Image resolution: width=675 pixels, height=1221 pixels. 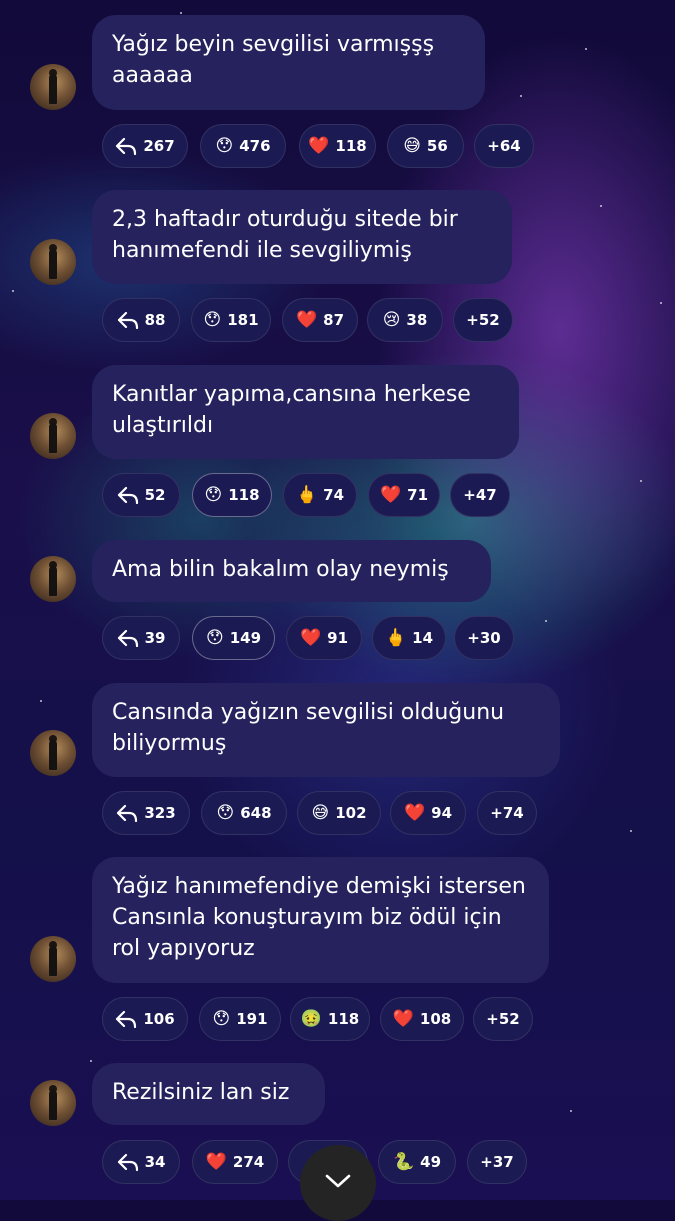 What do you see at coordinates (155, 638) in the screenshot?
I see `reaction-count: 39` at bounding box center [155, 638].